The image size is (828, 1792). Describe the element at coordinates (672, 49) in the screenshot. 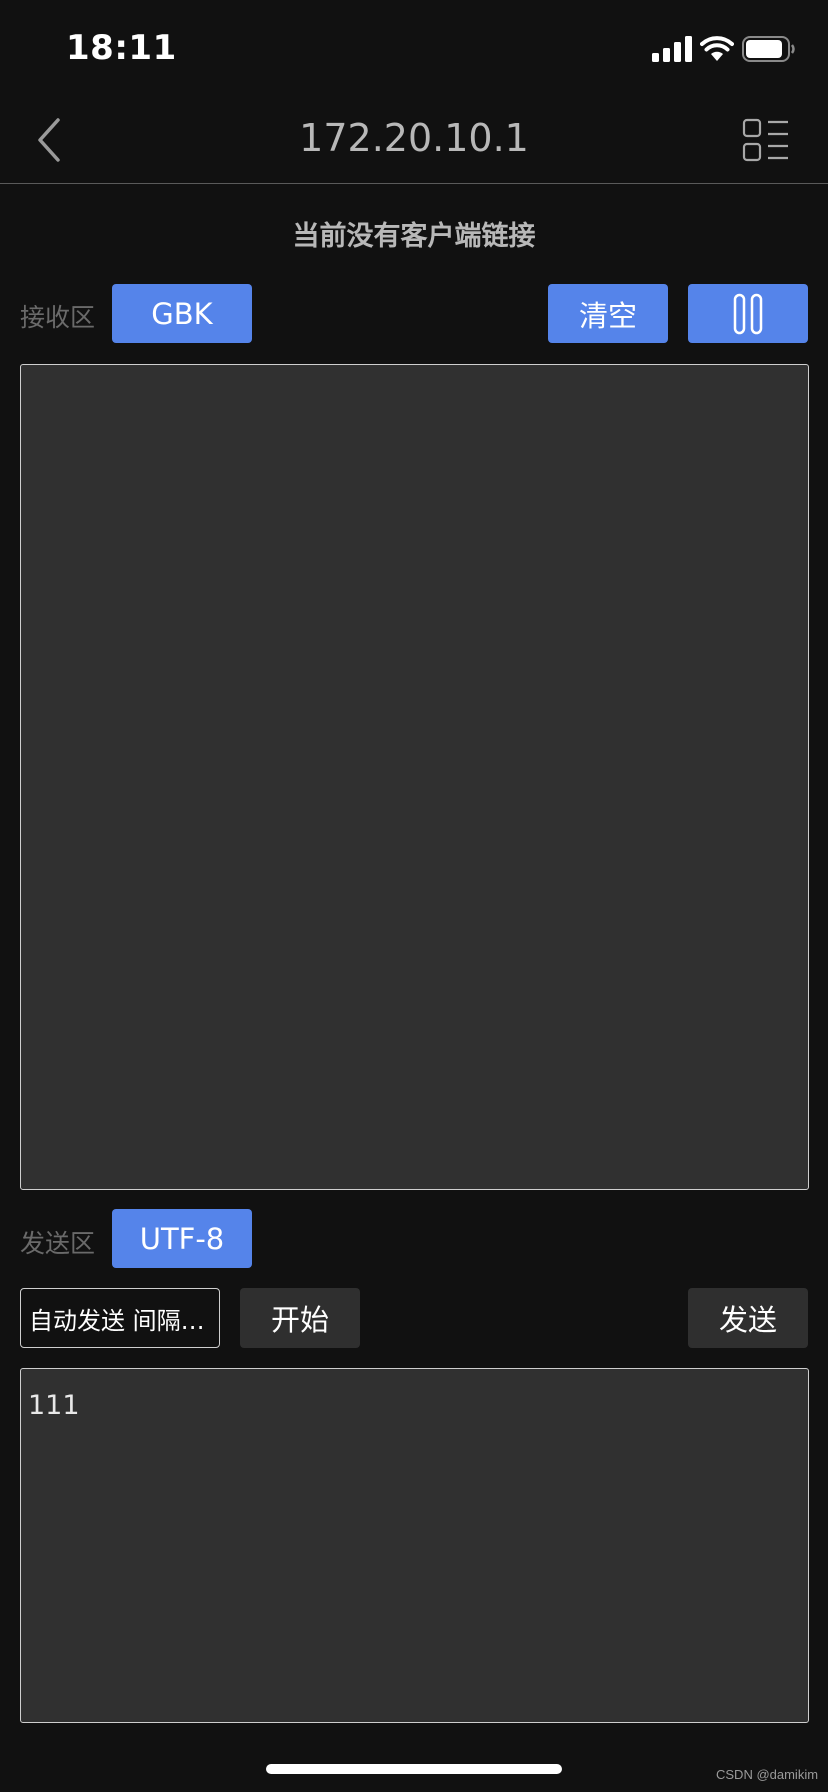

I see `signal-icon` at that location.